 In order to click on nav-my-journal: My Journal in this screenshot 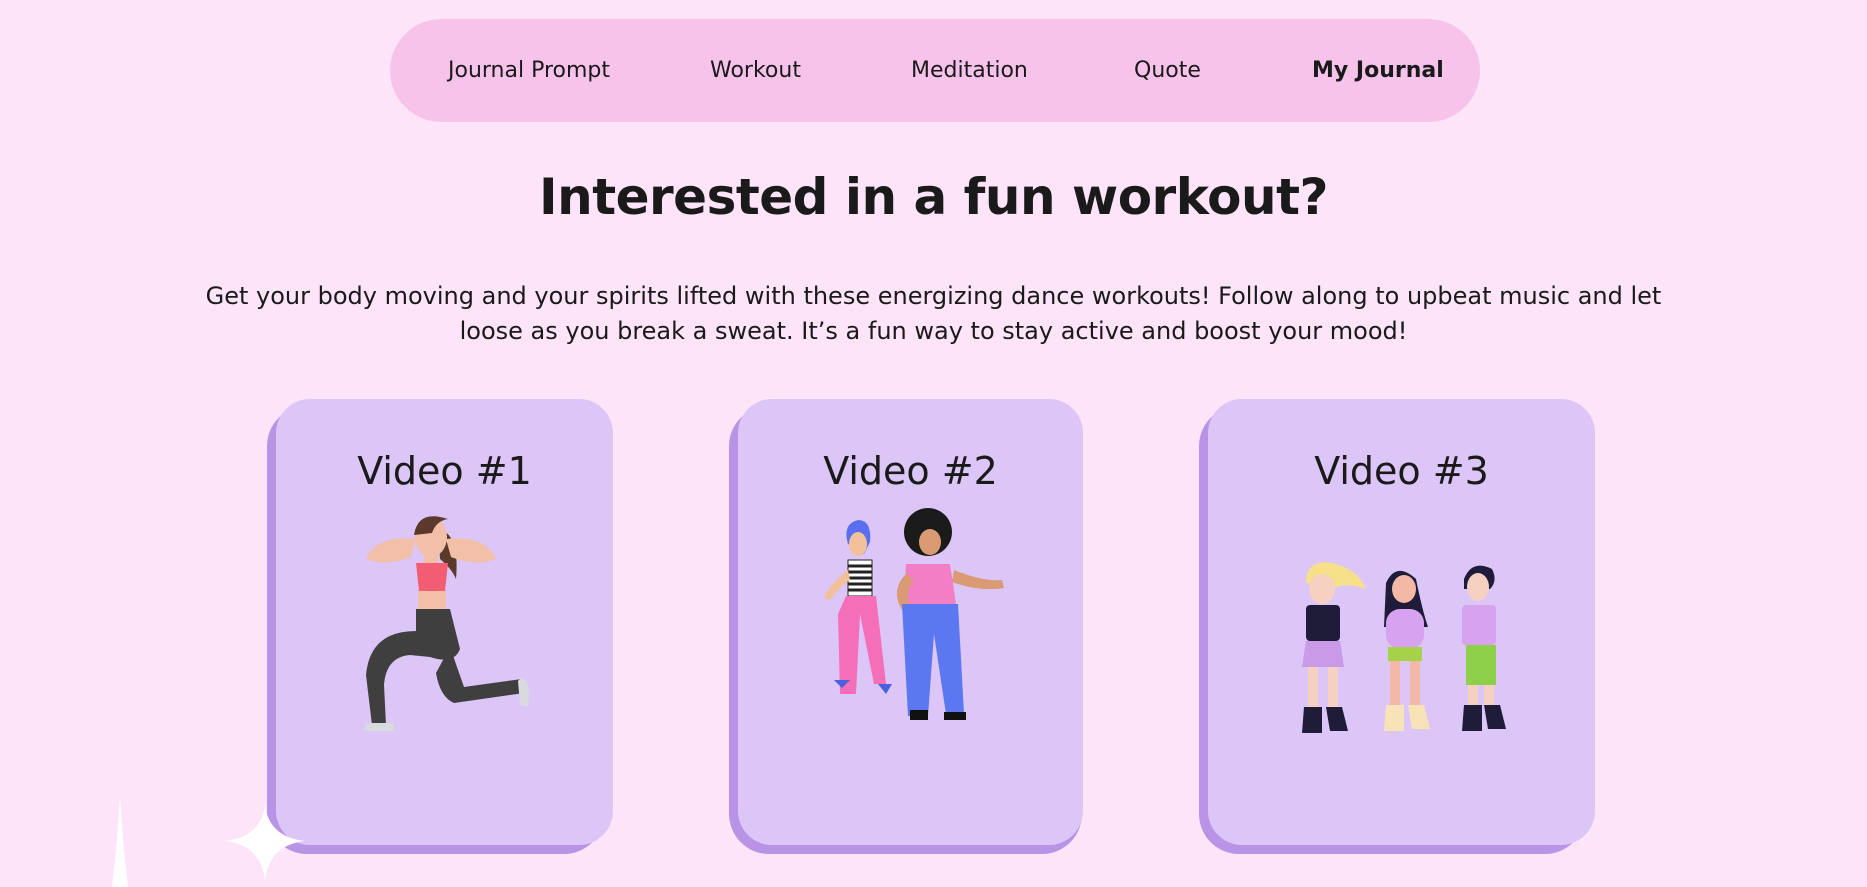, I will do `click(1378, 70)`.